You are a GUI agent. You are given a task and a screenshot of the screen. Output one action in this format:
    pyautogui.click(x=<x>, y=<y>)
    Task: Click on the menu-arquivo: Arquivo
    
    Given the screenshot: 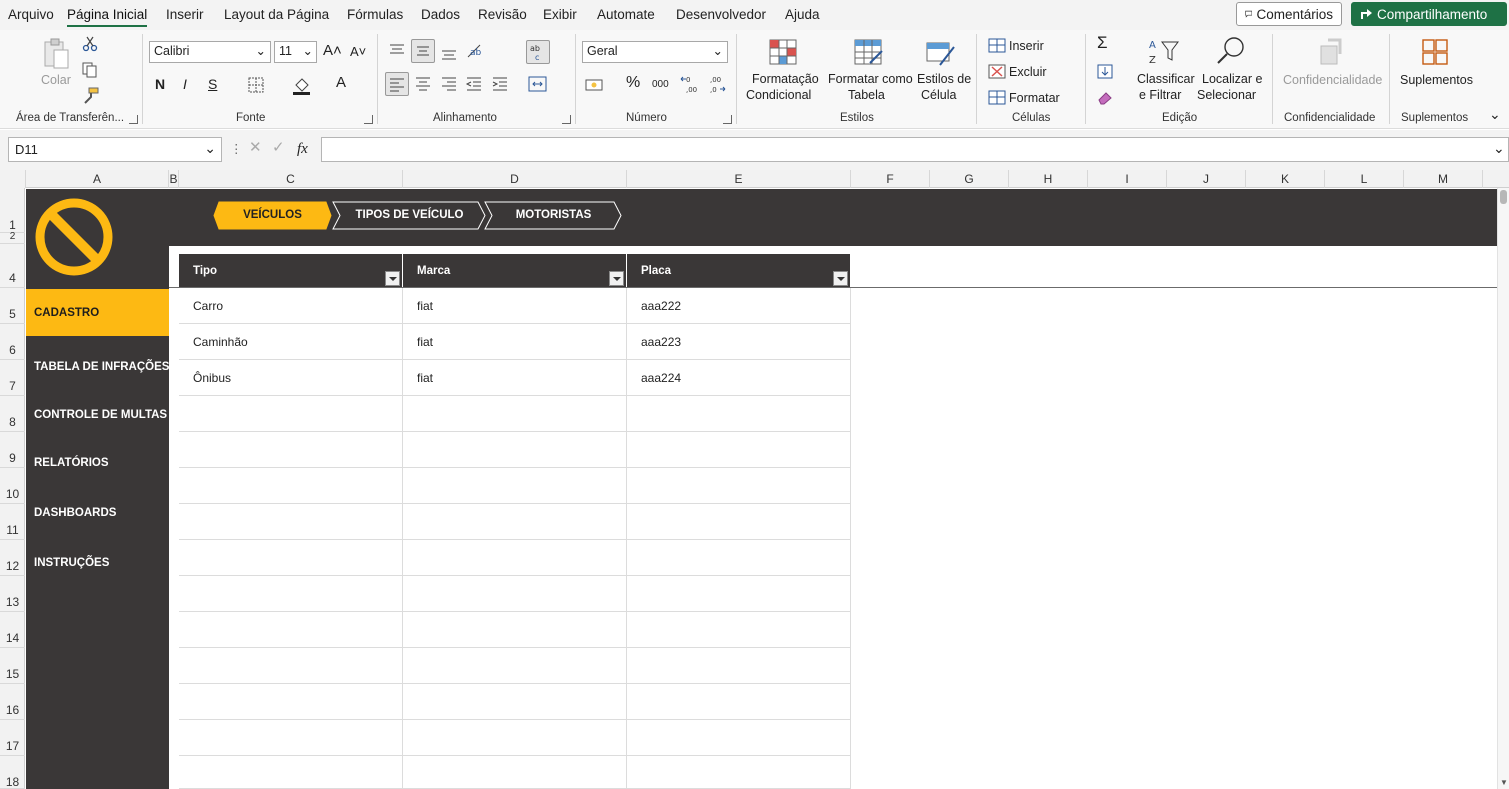 What is the action you would take?
    pyautogui.click(x=31, y=14)
    